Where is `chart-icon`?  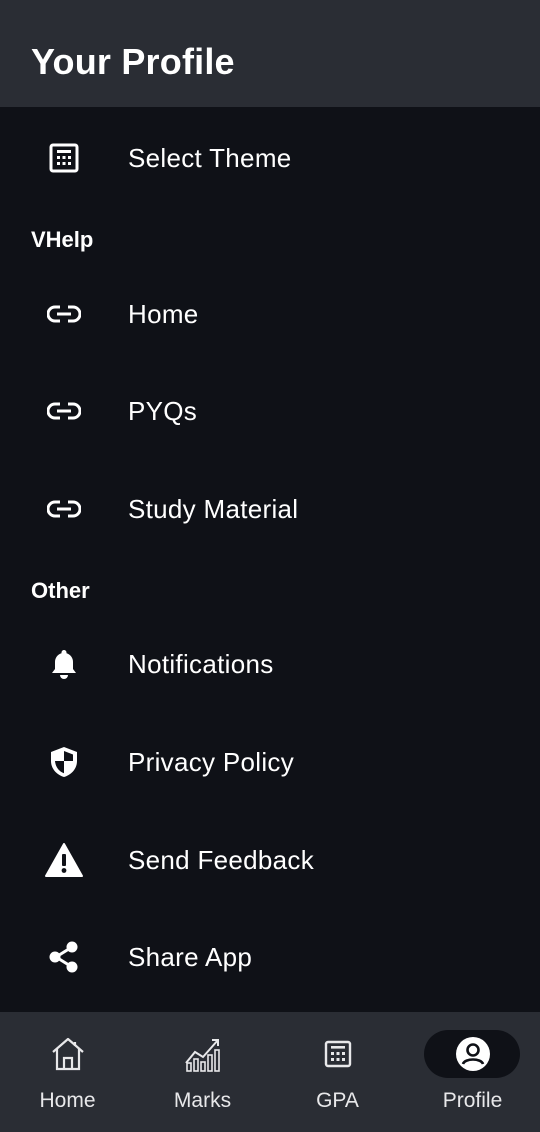 chart-icon is located at coordinates (203, 1054).